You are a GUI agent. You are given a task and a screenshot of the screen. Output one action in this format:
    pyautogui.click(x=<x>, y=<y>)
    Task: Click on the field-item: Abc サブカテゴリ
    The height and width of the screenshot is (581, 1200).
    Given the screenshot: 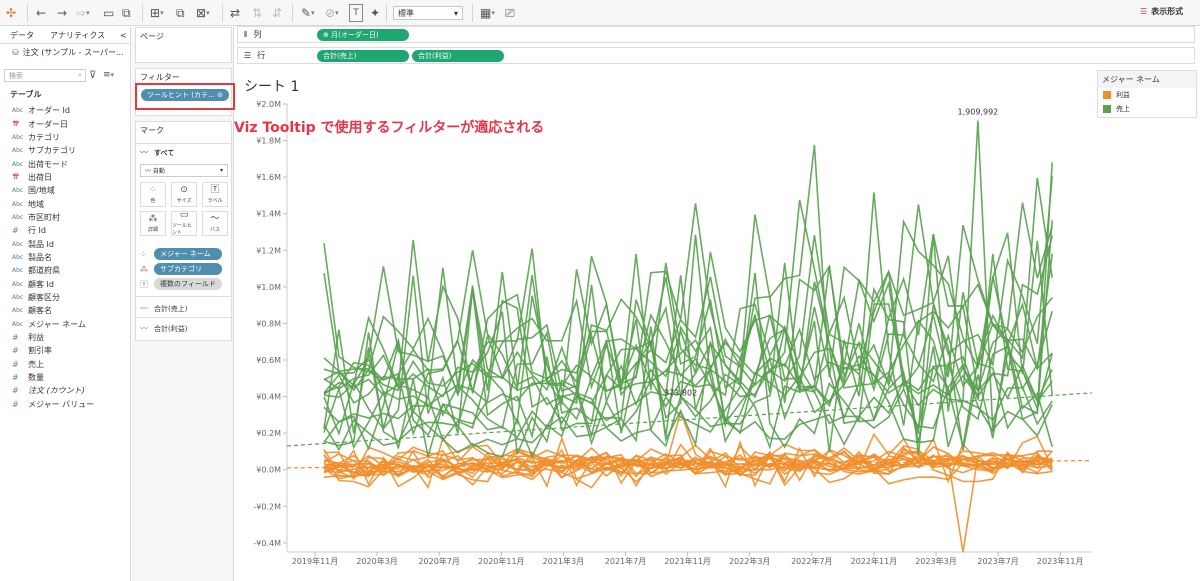 What is the action you would take?
    pyautogui.click(x=65, y=150)
    